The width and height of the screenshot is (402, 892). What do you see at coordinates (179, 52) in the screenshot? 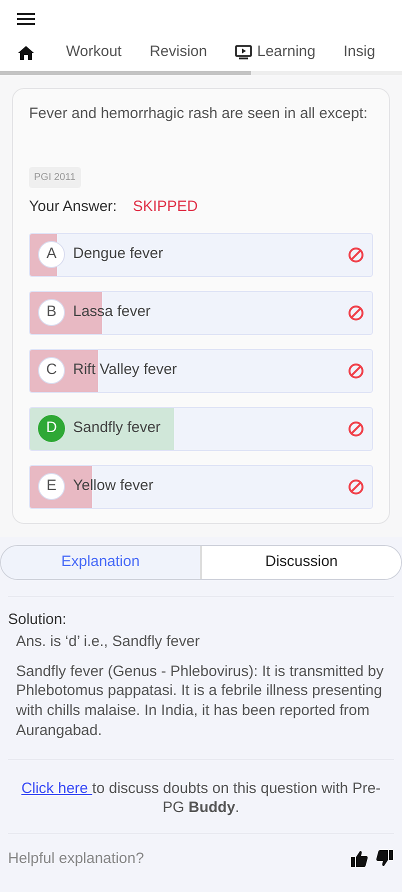
I see `nav-tab: Revision` at bounding box center [179, 52].